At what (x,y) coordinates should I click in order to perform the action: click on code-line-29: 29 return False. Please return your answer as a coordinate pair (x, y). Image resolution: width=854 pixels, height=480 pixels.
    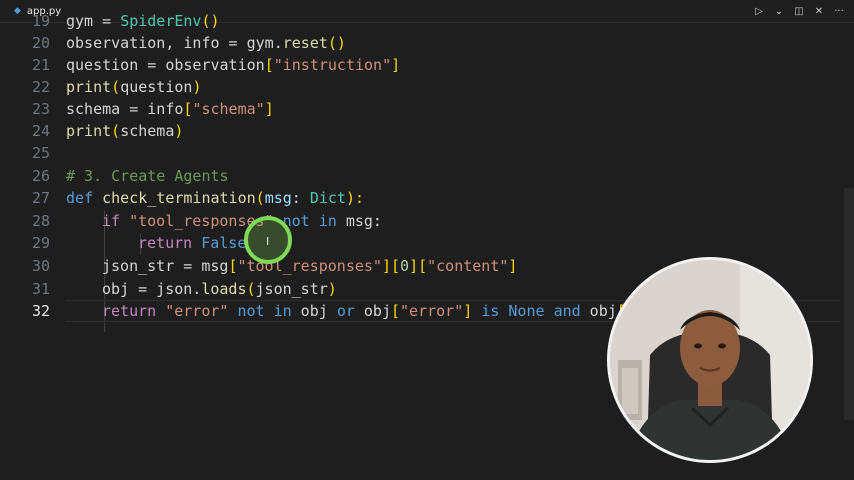
    Looking at the image, I should click on (420, 243).